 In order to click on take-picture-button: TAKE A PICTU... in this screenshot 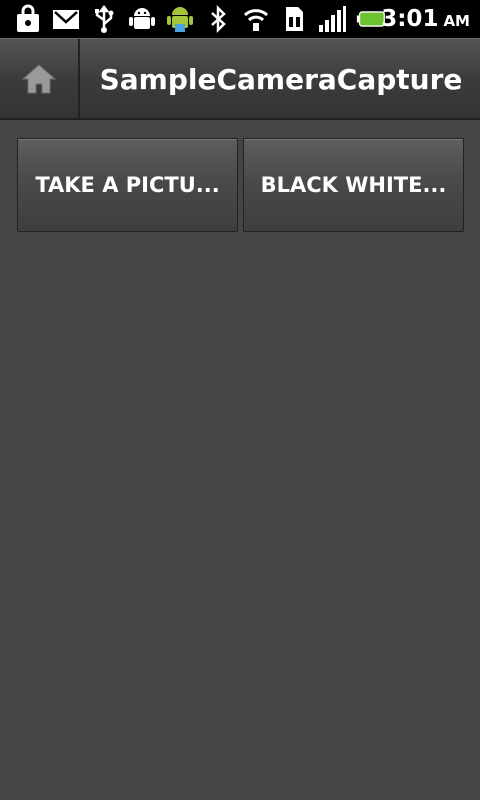, I will do `click(127, 185)`.